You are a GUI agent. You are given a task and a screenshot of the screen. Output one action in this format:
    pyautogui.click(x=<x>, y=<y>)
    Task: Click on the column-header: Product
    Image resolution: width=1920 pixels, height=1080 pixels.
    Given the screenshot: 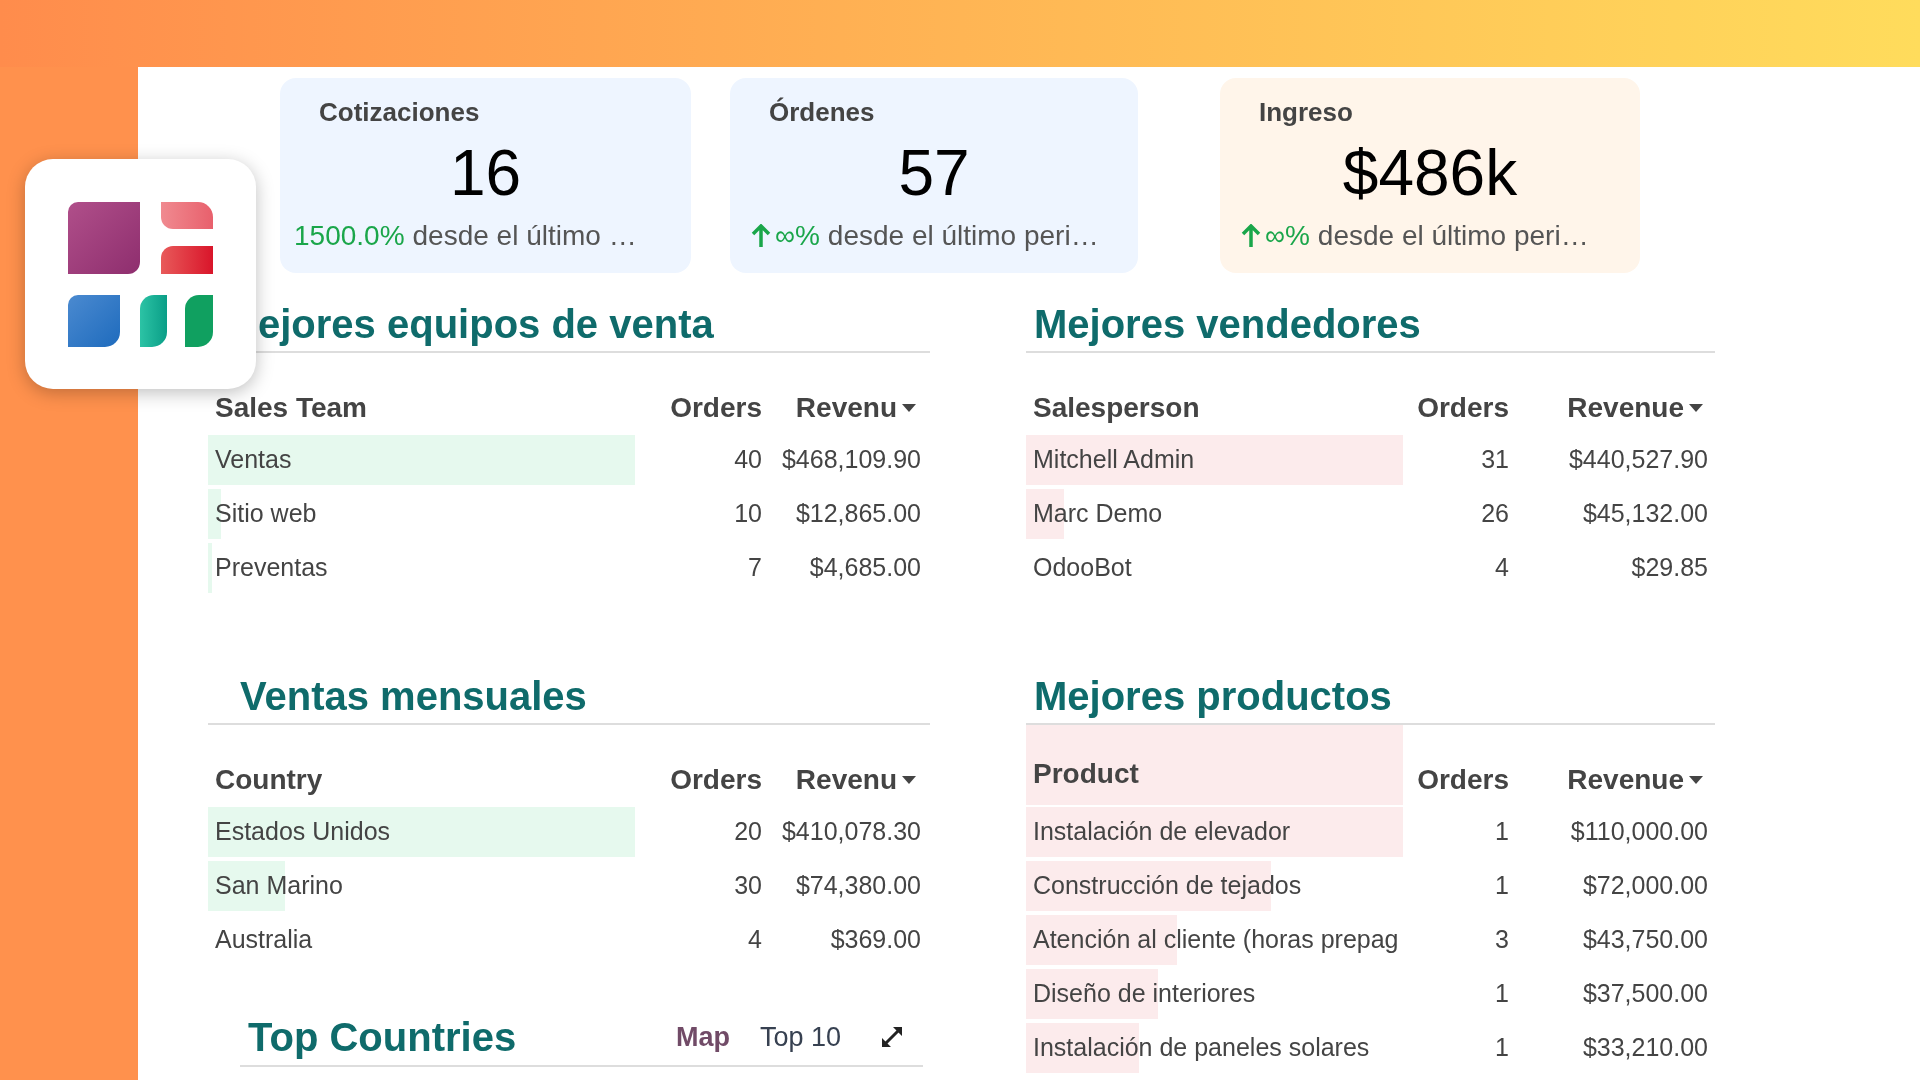 What is the action you would take?
    pyautogui.click(x=1214, y=765)
    